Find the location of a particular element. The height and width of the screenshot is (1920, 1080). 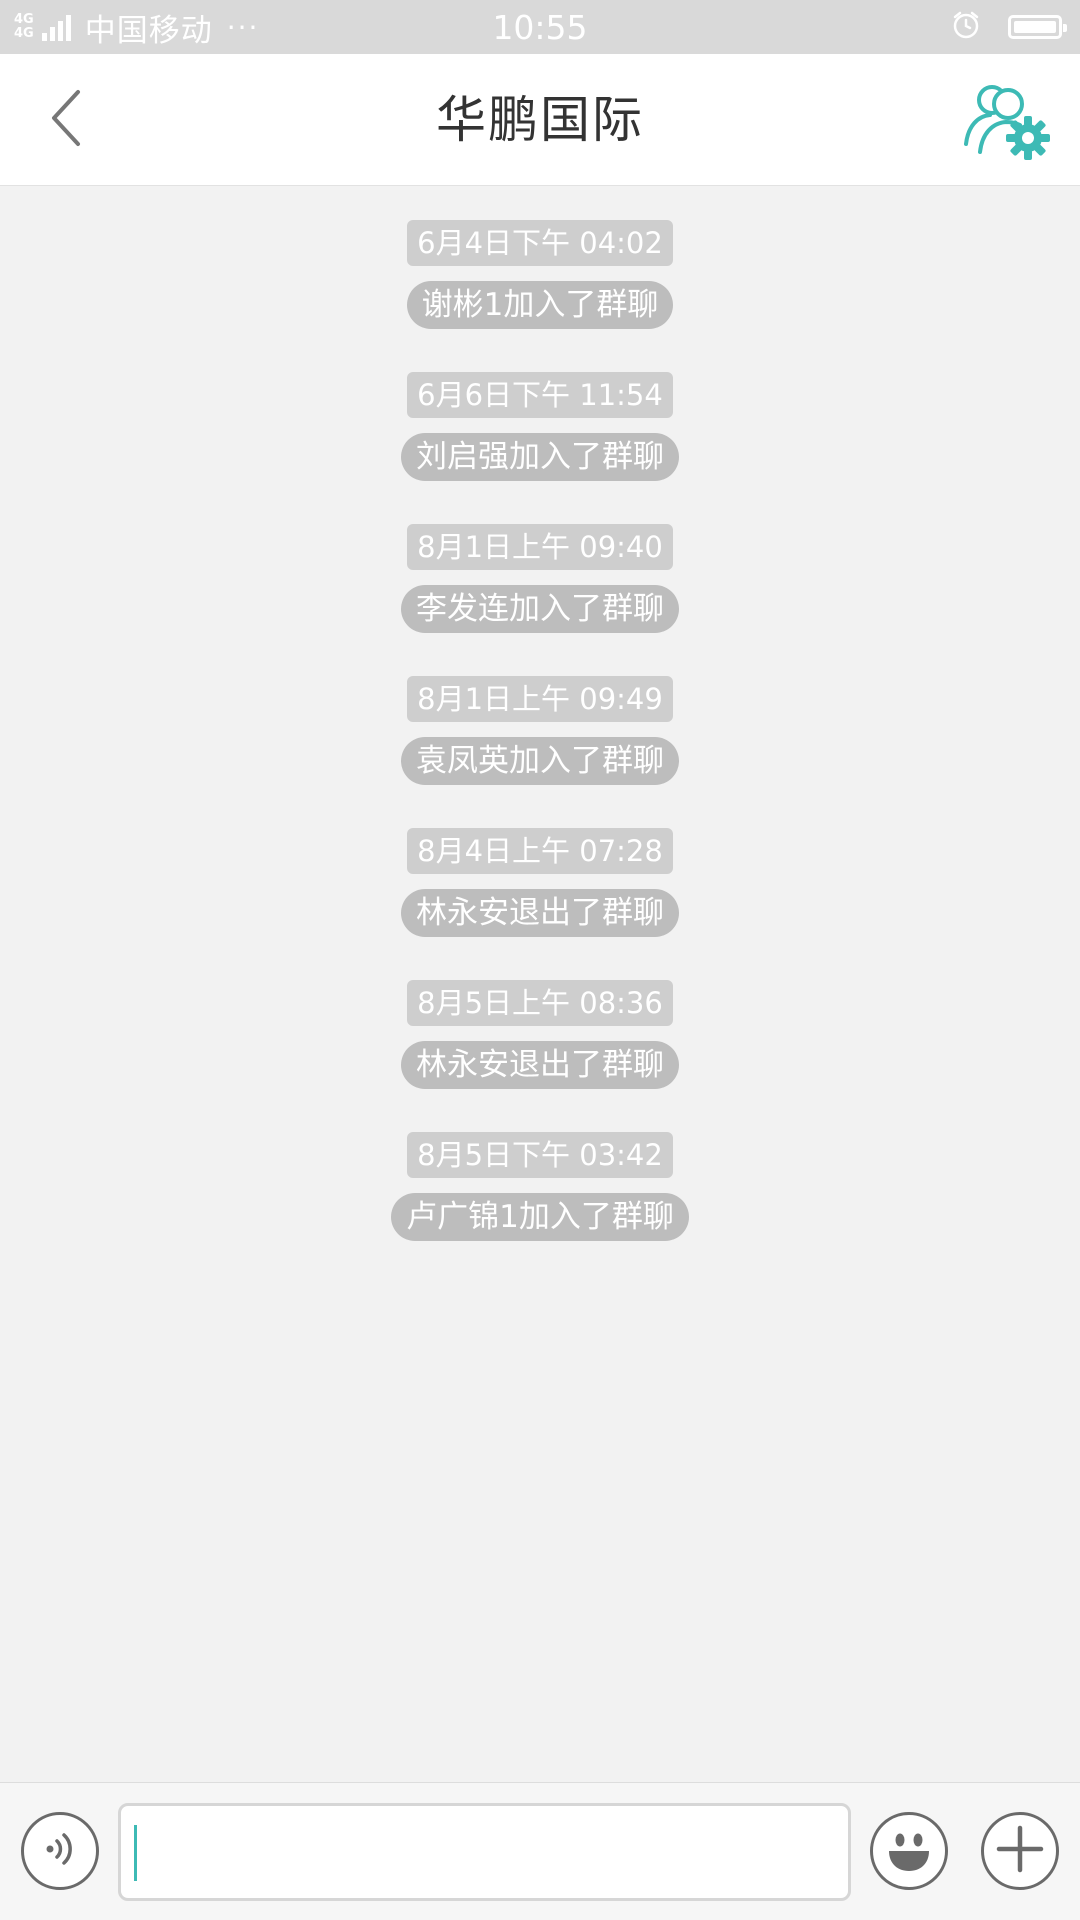

list-item: 8月1日上午 09:40 李发连加入了群聊 is located at coordinates (540, 578).